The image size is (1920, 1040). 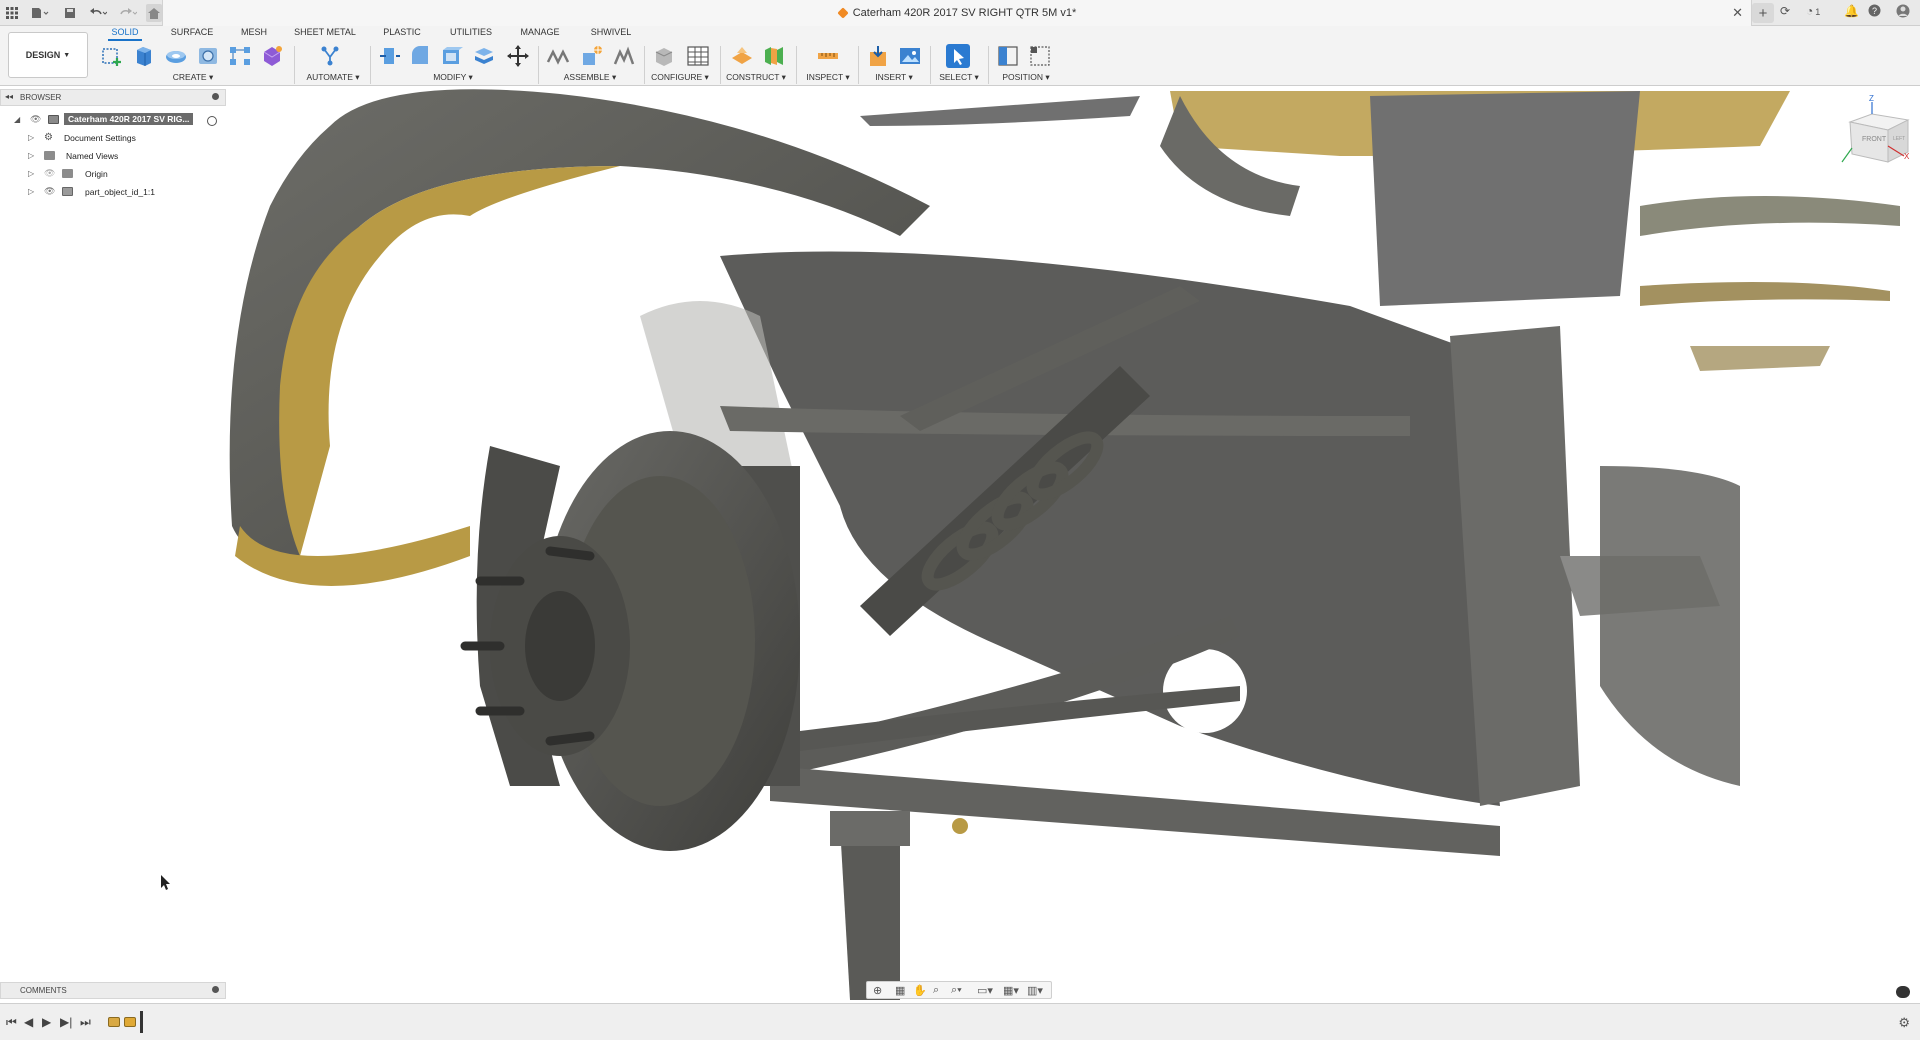 What do you see at coordinates (1878, 132) in the screenshot?
I see `view-cube: Z X FRONT LEFT` at bounding box center [1878, 132].